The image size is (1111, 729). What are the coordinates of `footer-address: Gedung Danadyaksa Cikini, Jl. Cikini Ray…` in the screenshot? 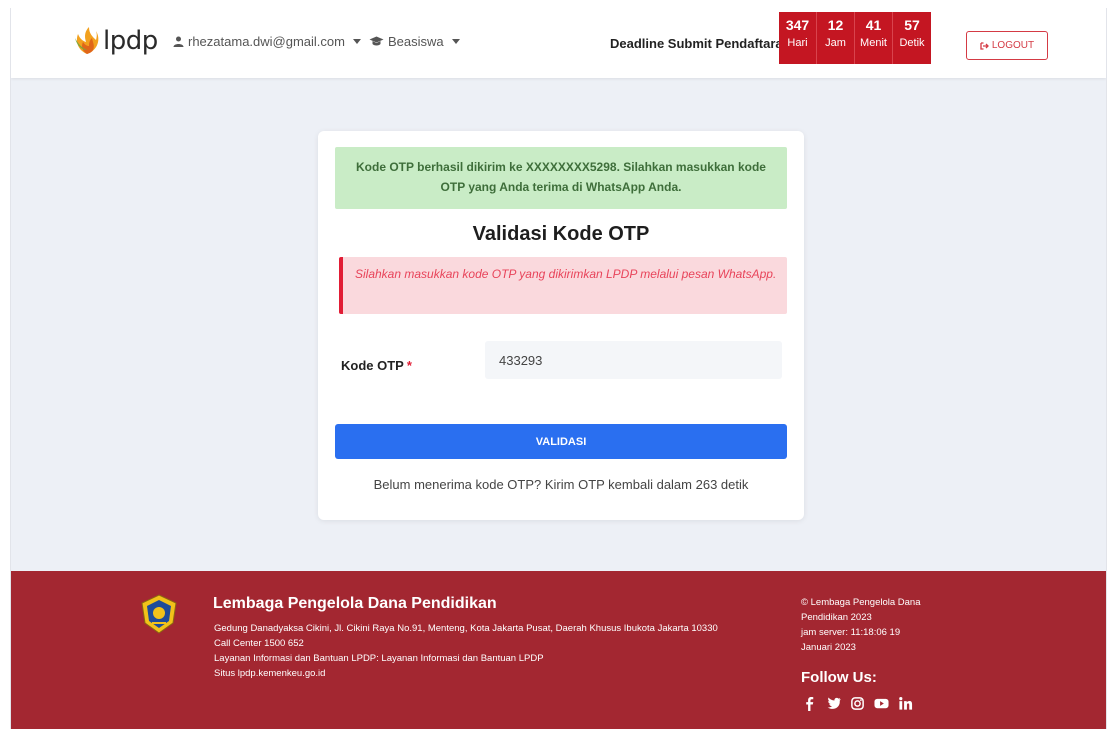 It's located at (466, 628).